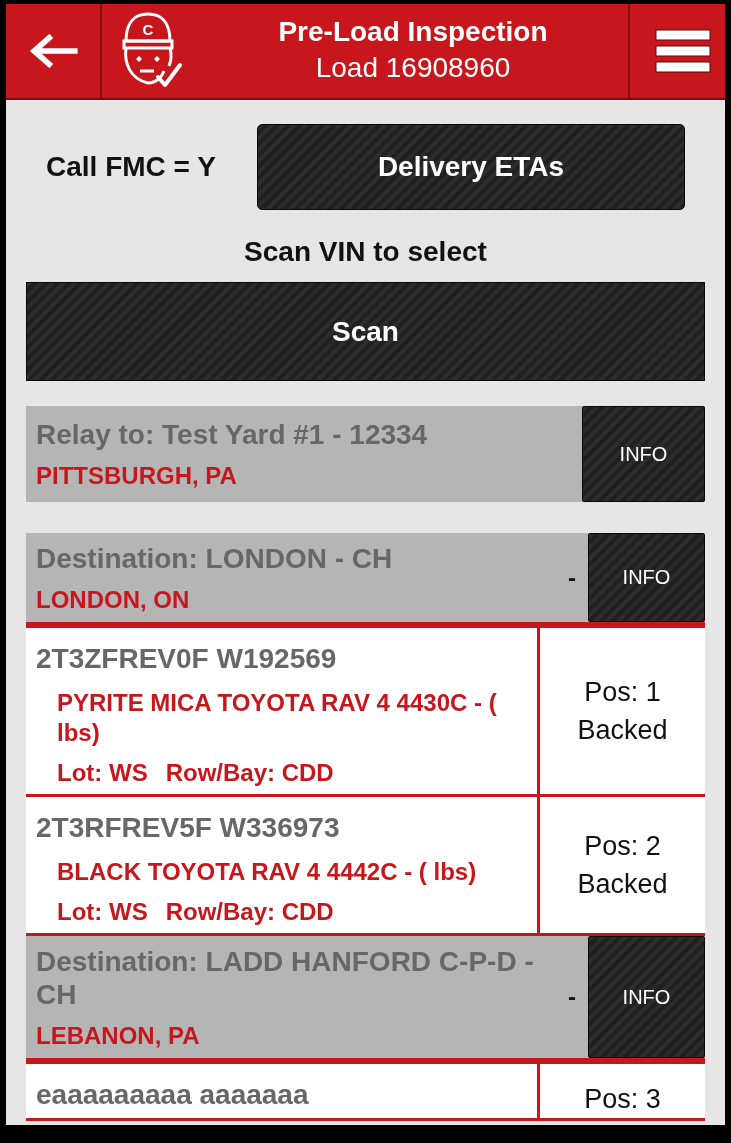  I want to click on load-number: Load 16908960, so click(413, 68).